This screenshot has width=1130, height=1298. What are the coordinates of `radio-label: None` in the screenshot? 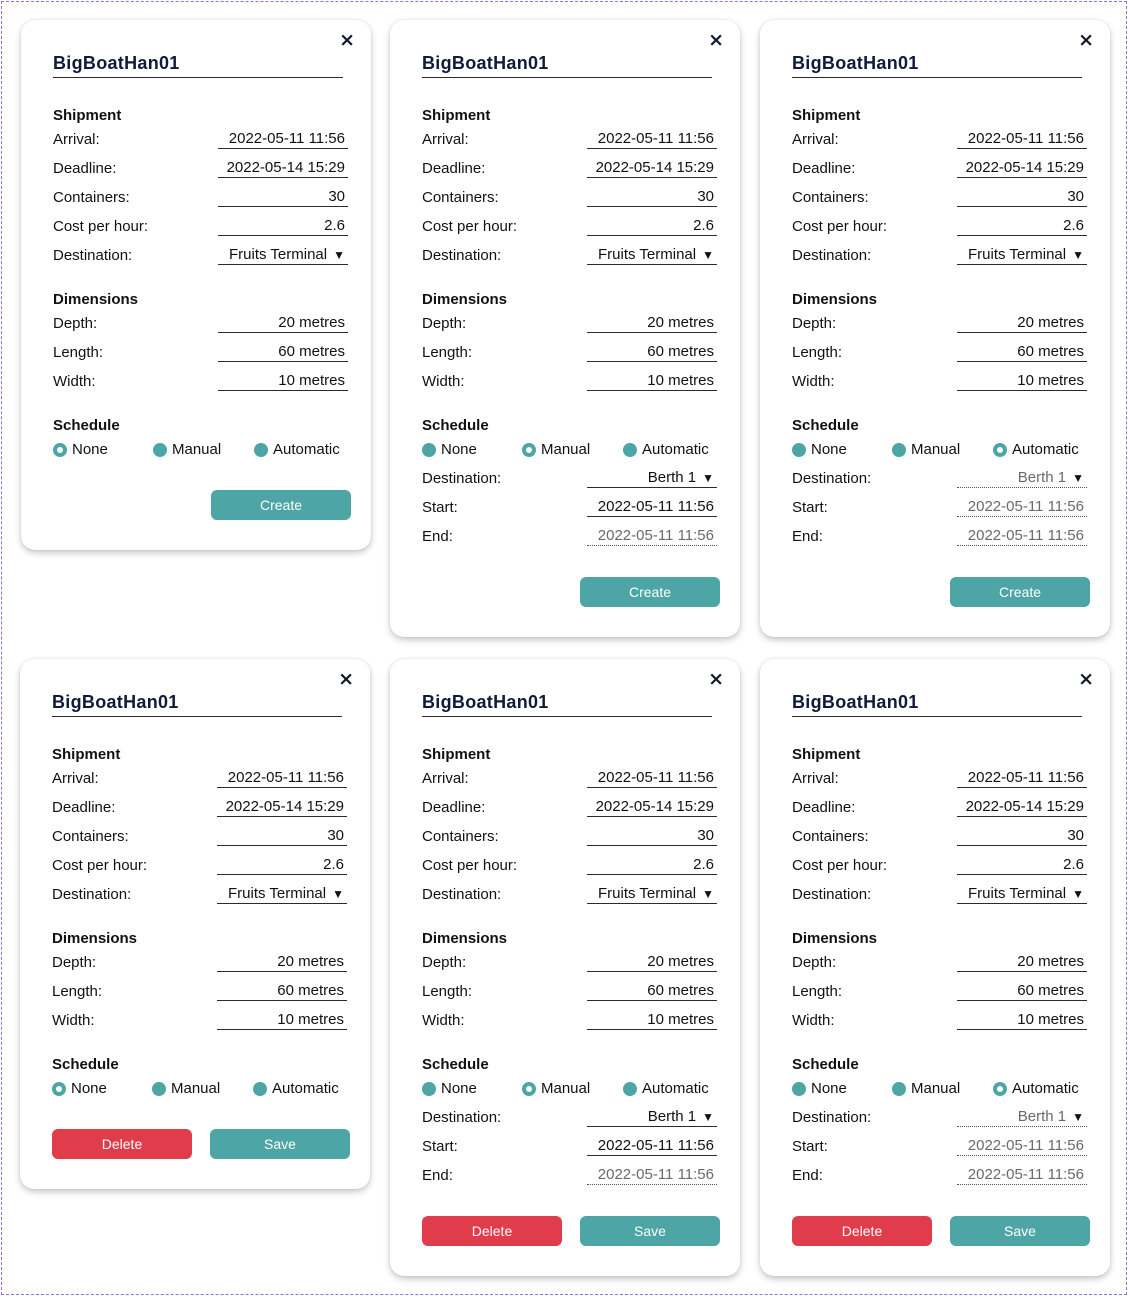 It's located at (90, 449).